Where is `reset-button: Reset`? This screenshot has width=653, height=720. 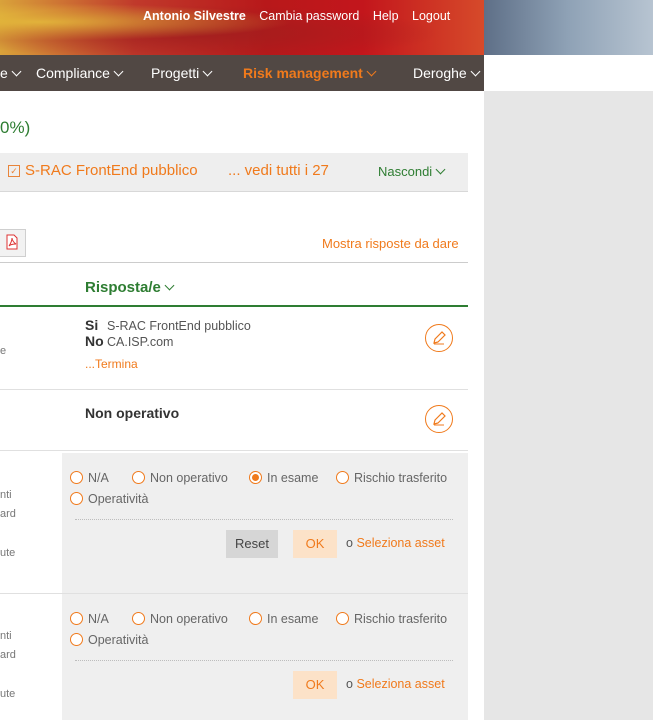 reset-button: Reset is located at coordinates (252, 544).